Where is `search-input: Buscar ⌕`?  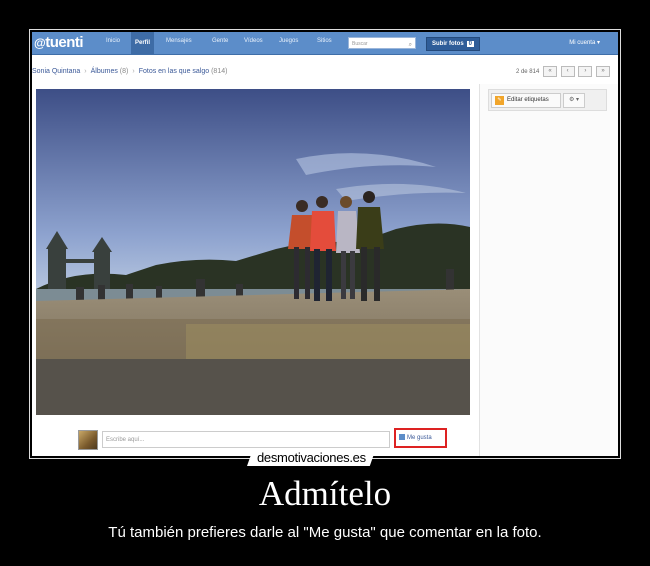
search-input: Buscar ⌕ is located at coordinates (382, 43).